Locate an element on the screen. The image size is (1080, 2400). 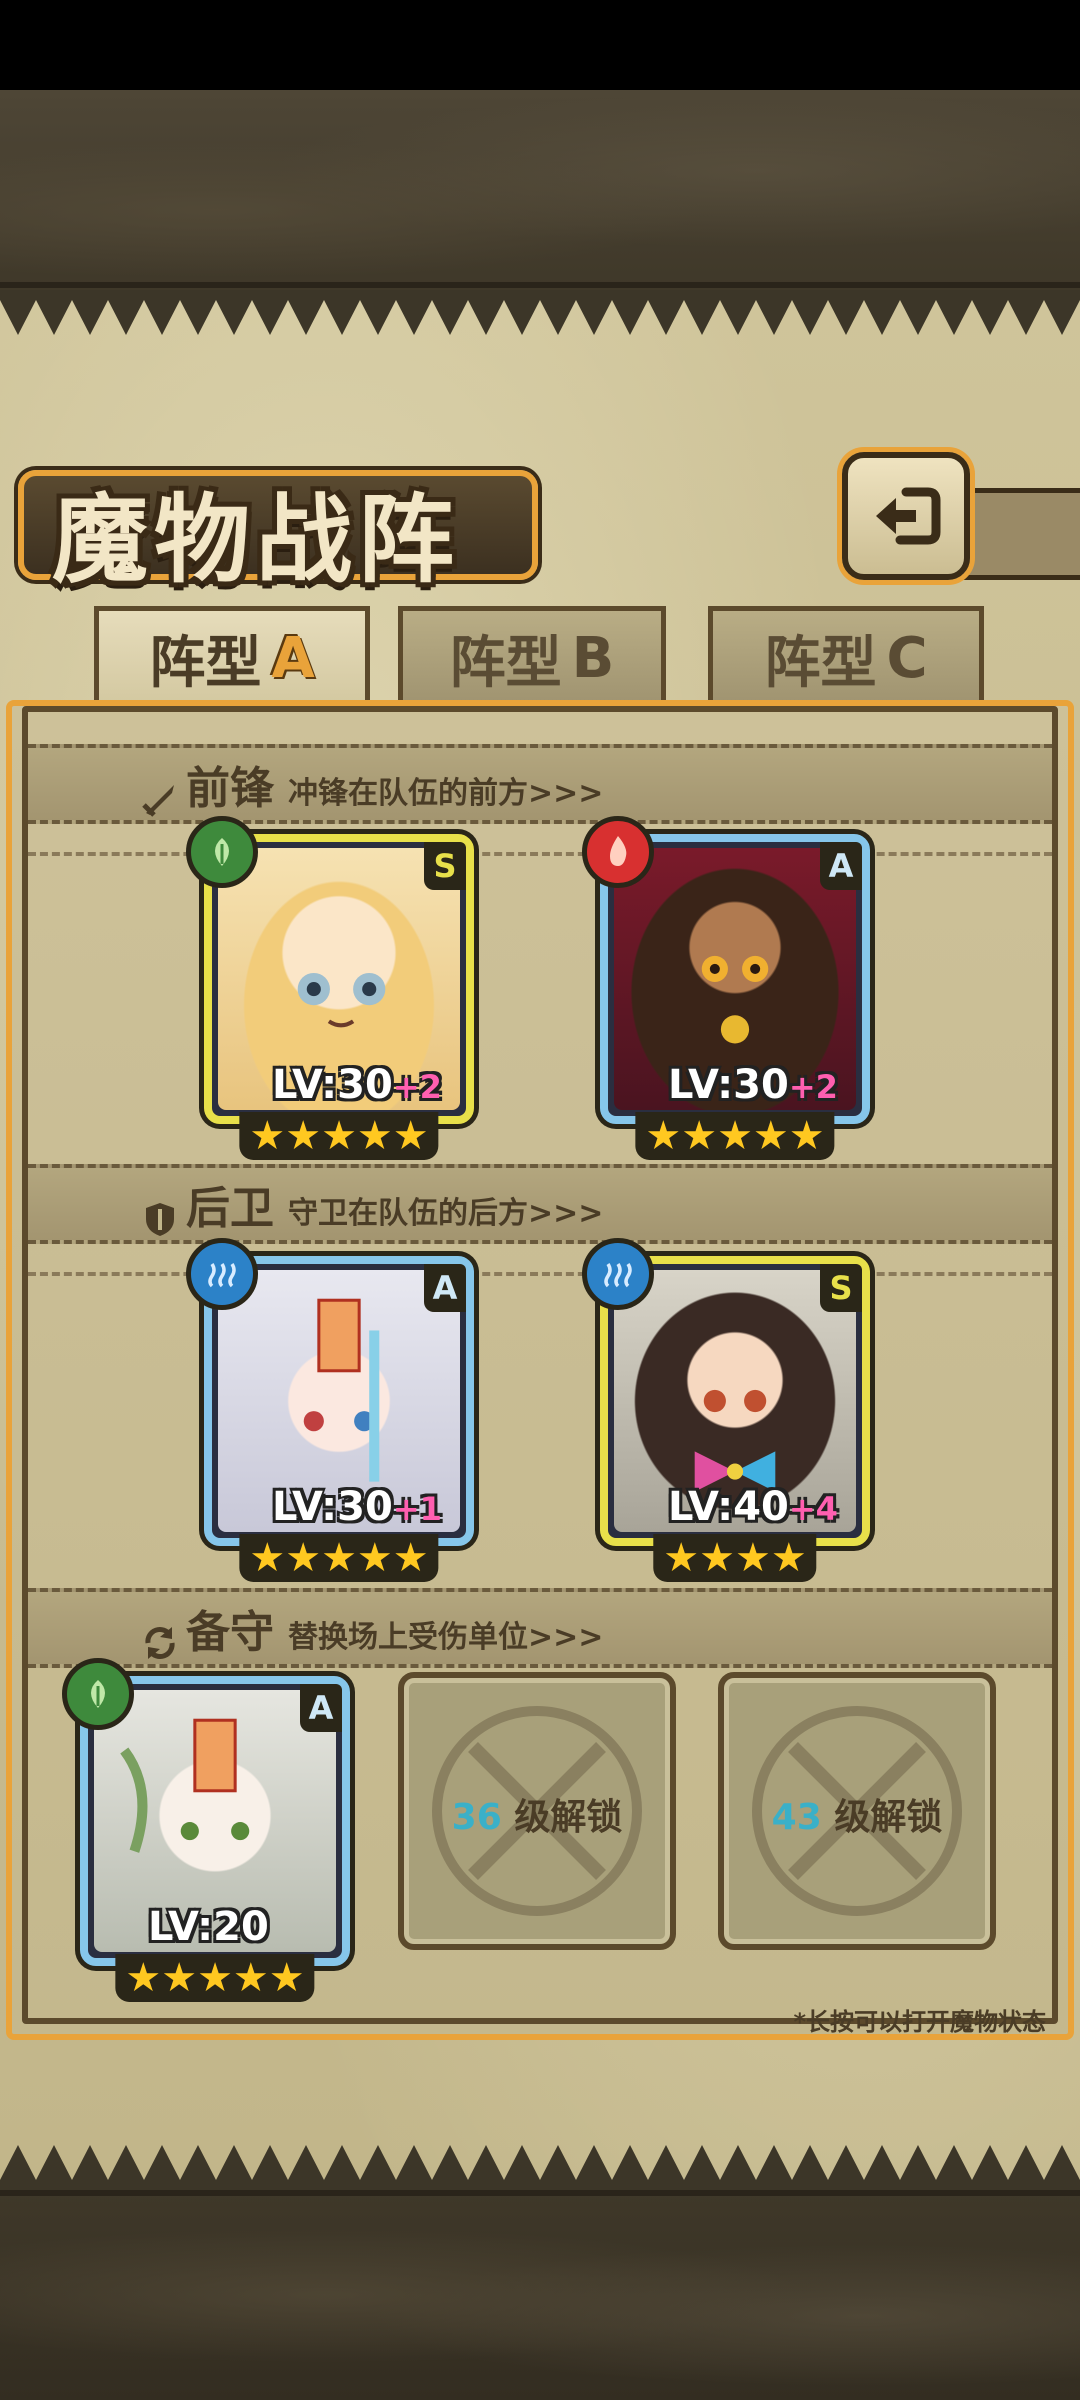
section-header-back: 后卫 守卫在队伍的后方>>> is located at coordinates (371, 1205).